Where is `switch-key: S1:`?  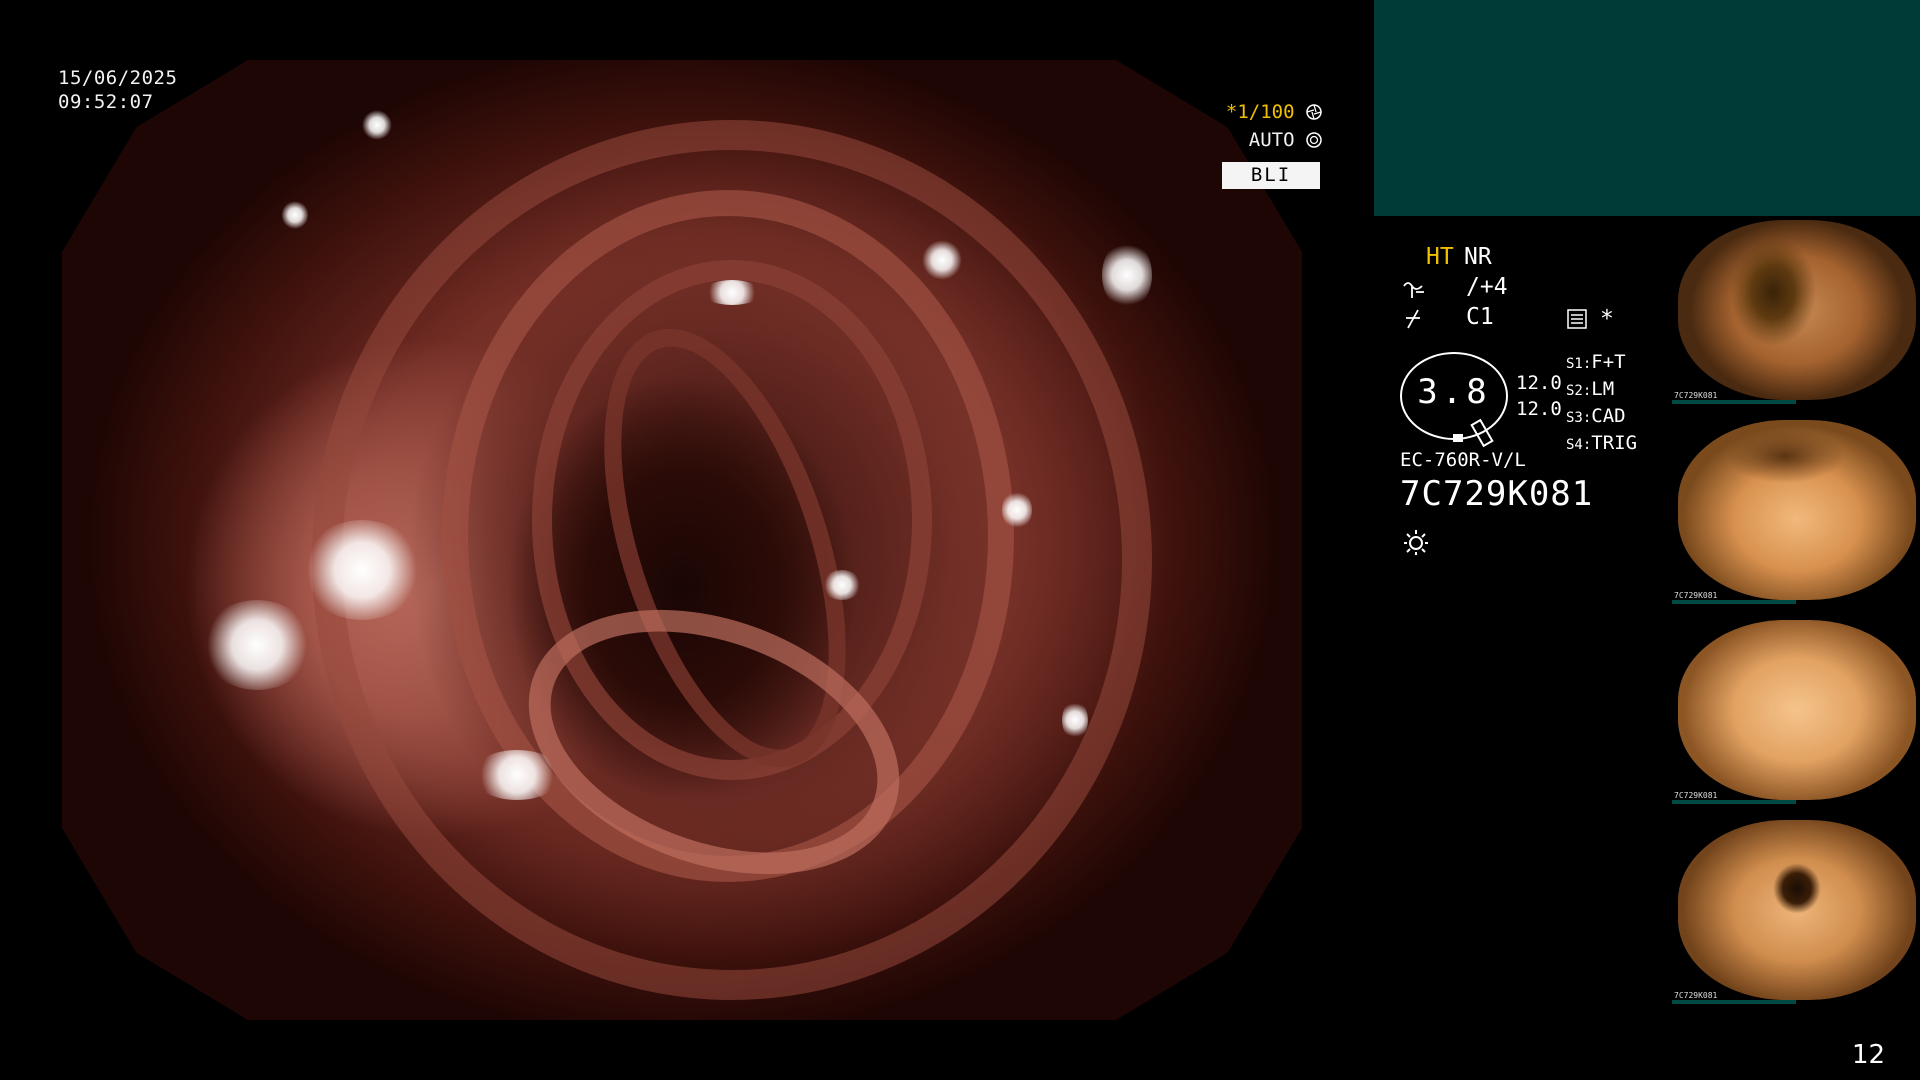 switch-key: S1: is located at coordinates (1579, 364).